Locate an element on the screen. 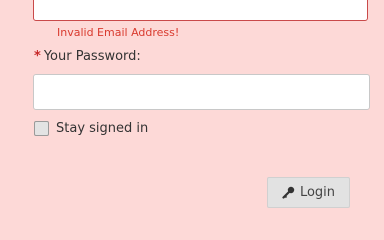 This screenshot has width=384, height=240. password-label-text: Your Password: is located at coordinates (92, 56).